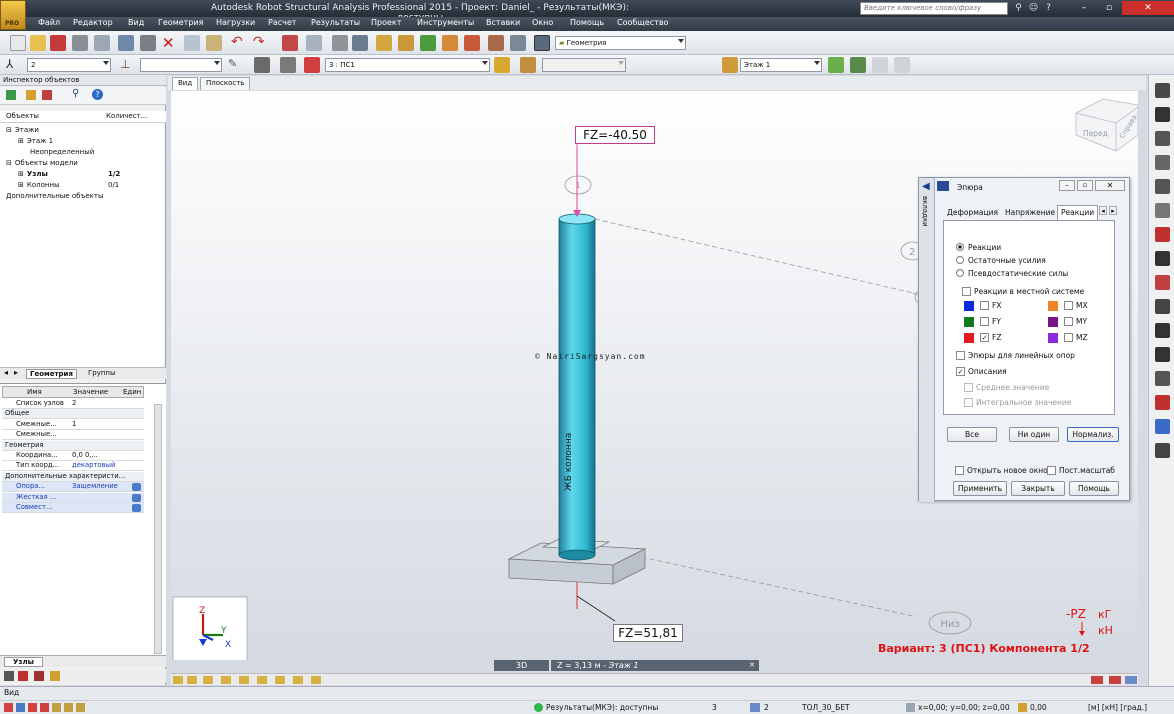 This screenshot has width=1174, height=714. I want to click on property-row: Список узлов 2, so click(73, 404).